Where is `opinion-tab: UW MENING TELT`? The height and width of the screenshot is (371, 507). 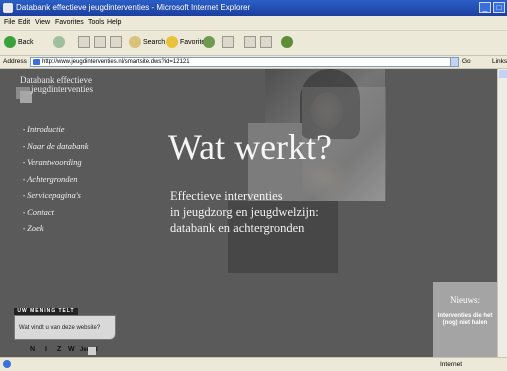
opinion-tab: UW MENING TELT is located at coordinates (46, 311).